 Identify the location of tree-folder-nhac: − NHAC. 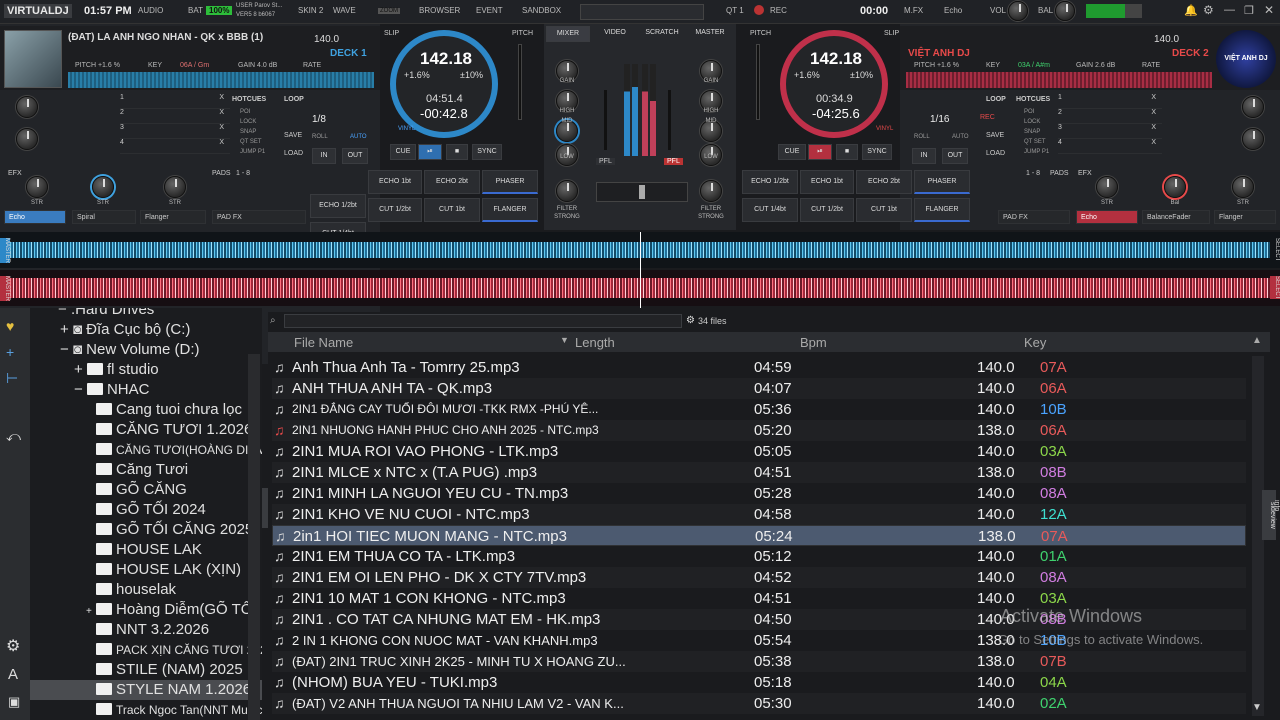
(111, 390).